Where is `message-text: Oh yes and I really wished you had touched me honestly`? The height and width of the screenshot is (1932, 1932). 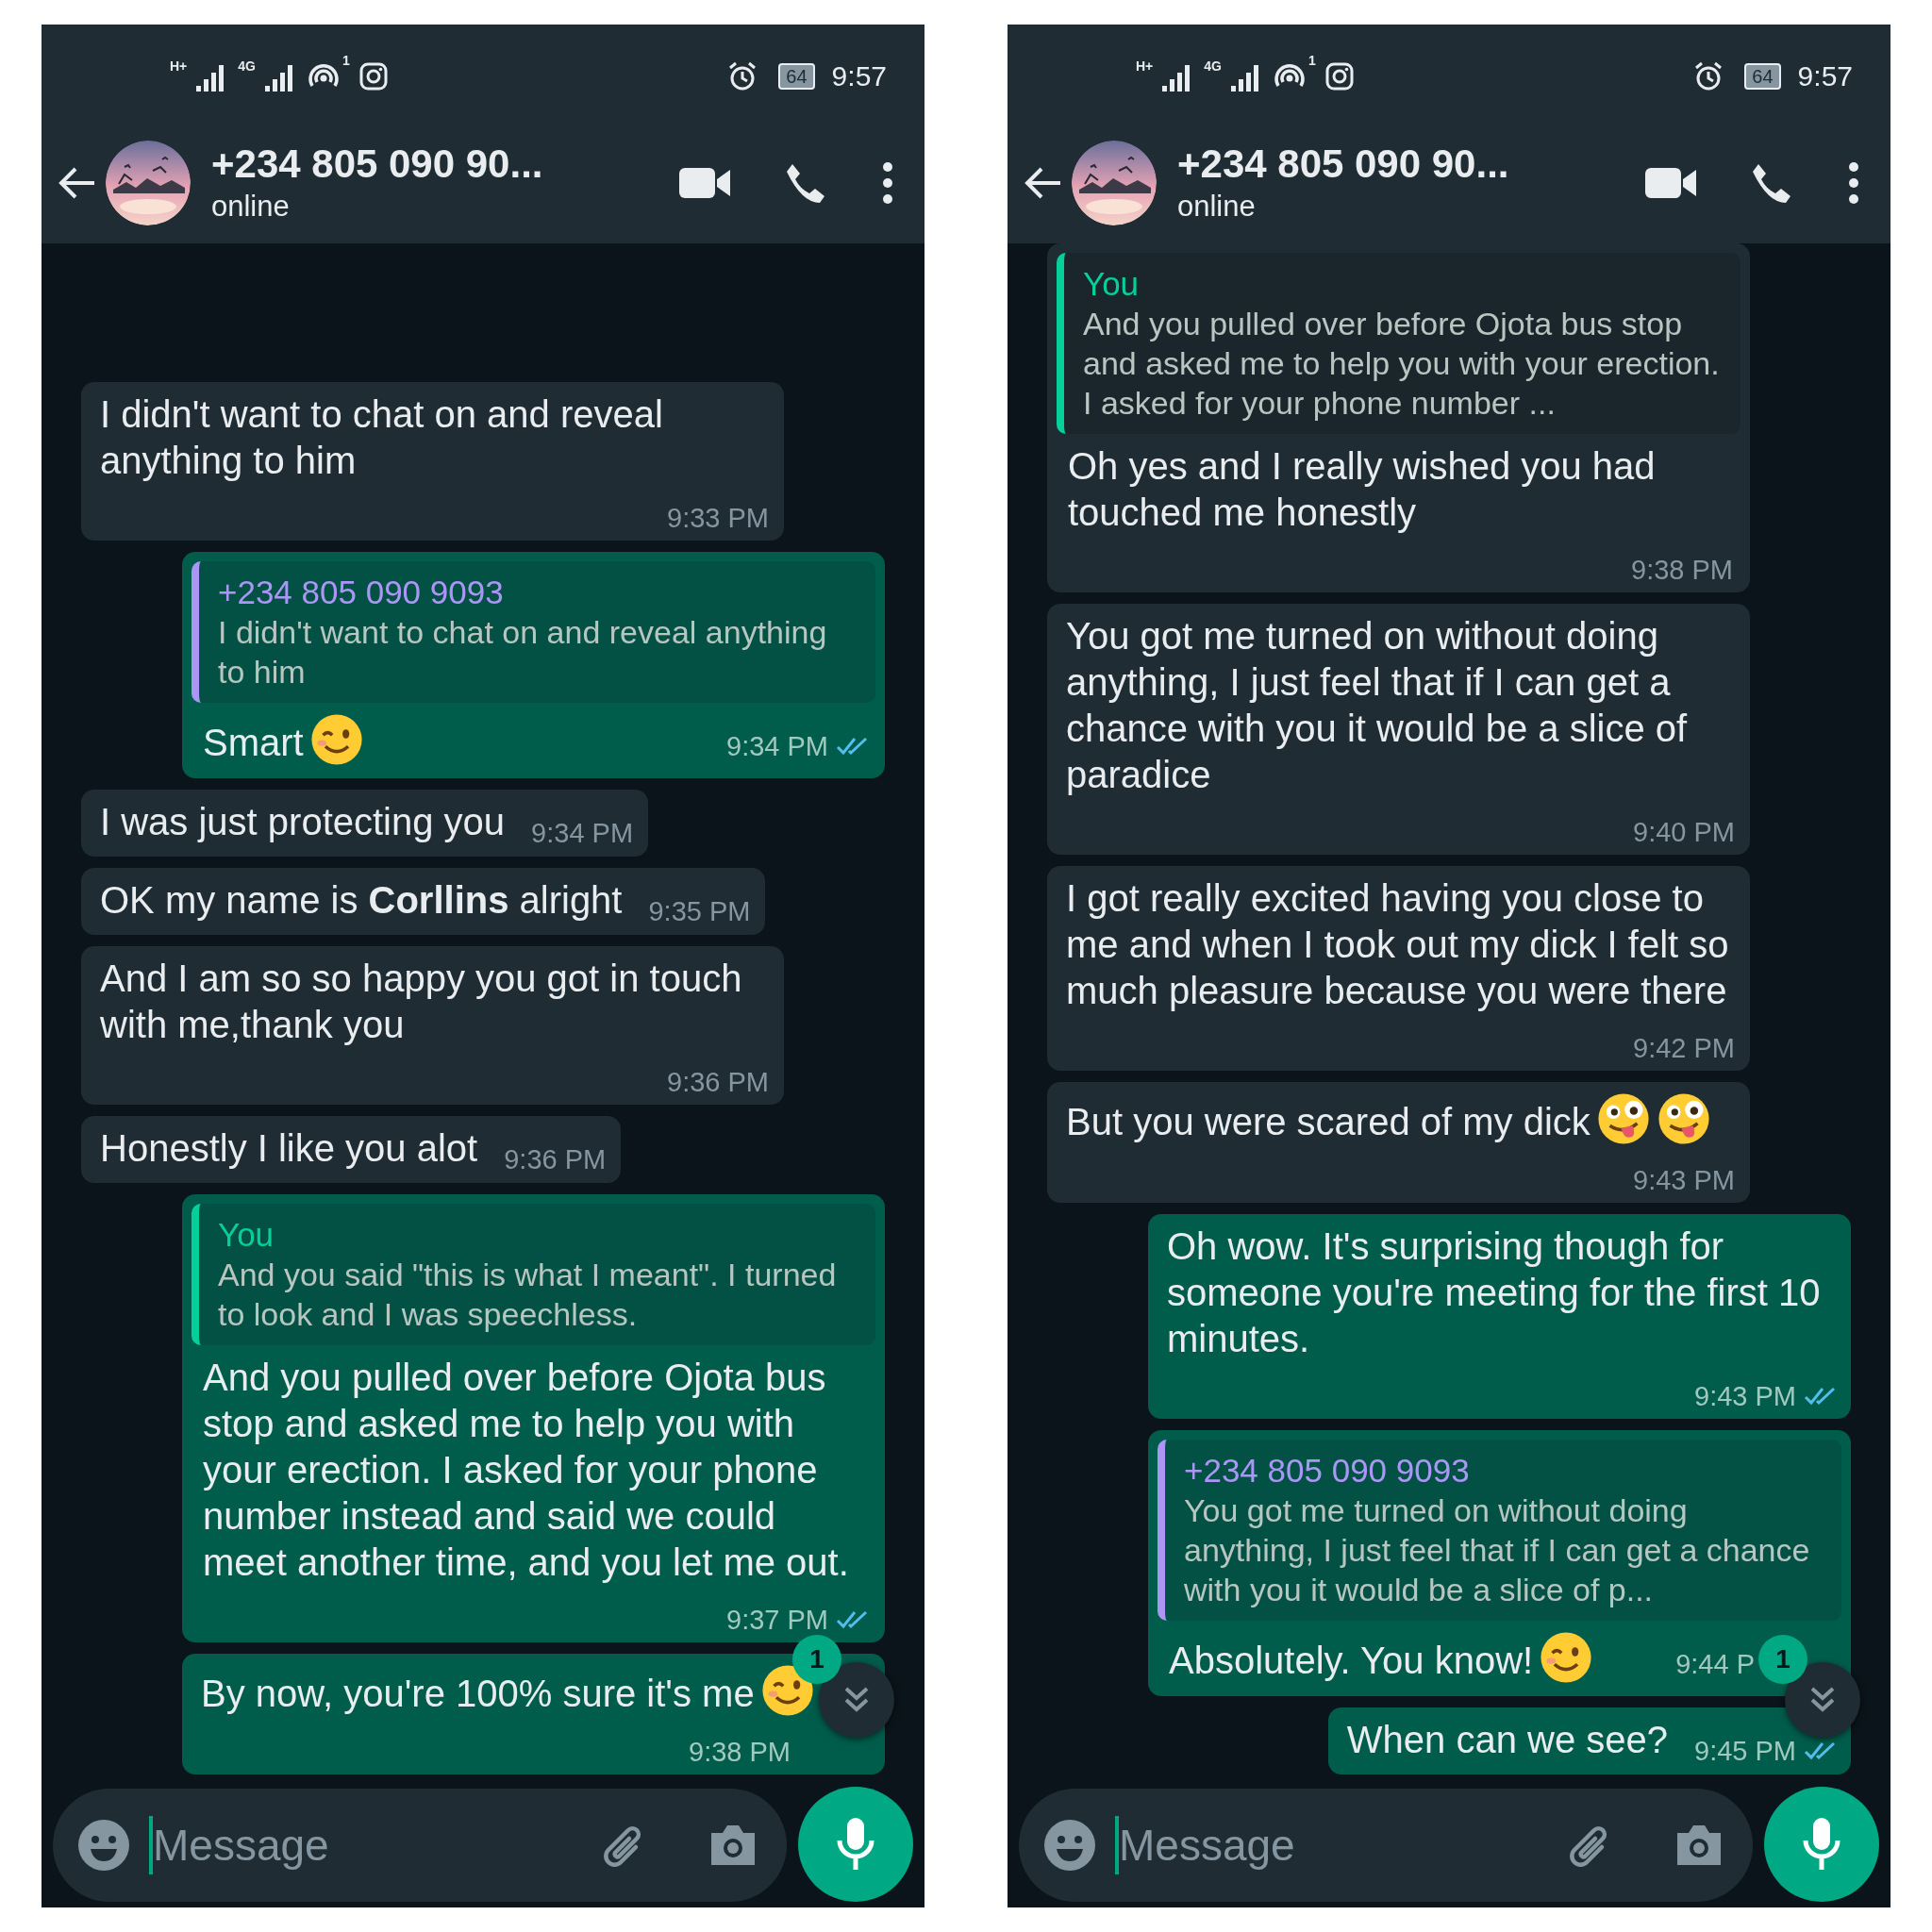
message-text: Oh yes and I really wished you had touched me honestly is located at coordinates (1363, 490).